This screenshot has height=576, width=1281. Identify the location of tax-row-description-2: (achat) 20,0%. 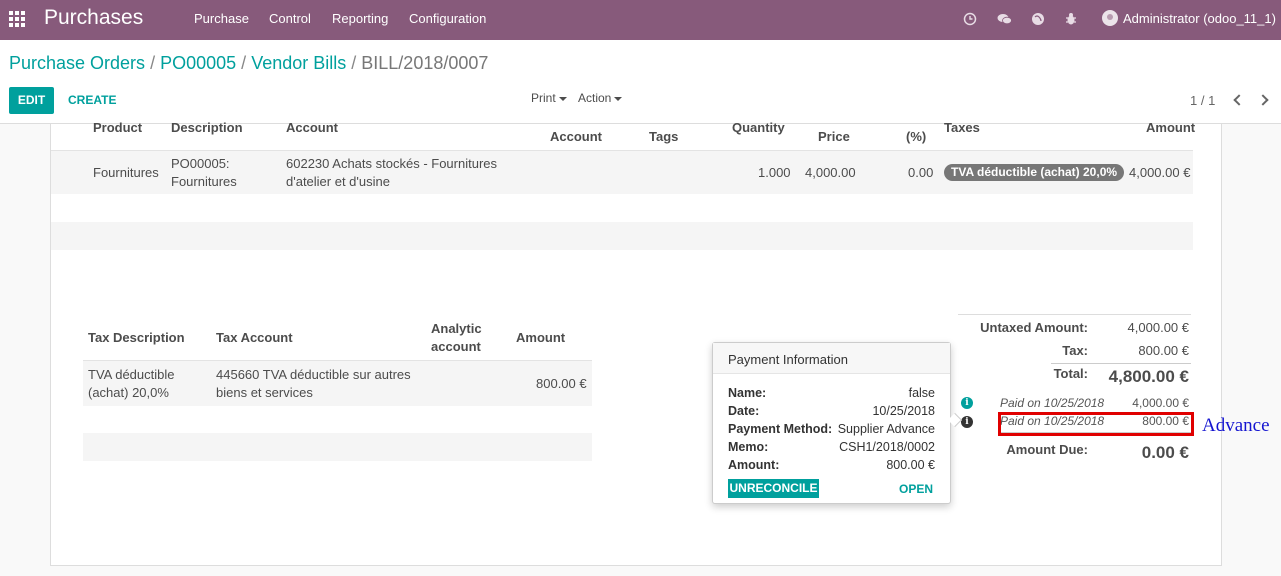
(128, 392).